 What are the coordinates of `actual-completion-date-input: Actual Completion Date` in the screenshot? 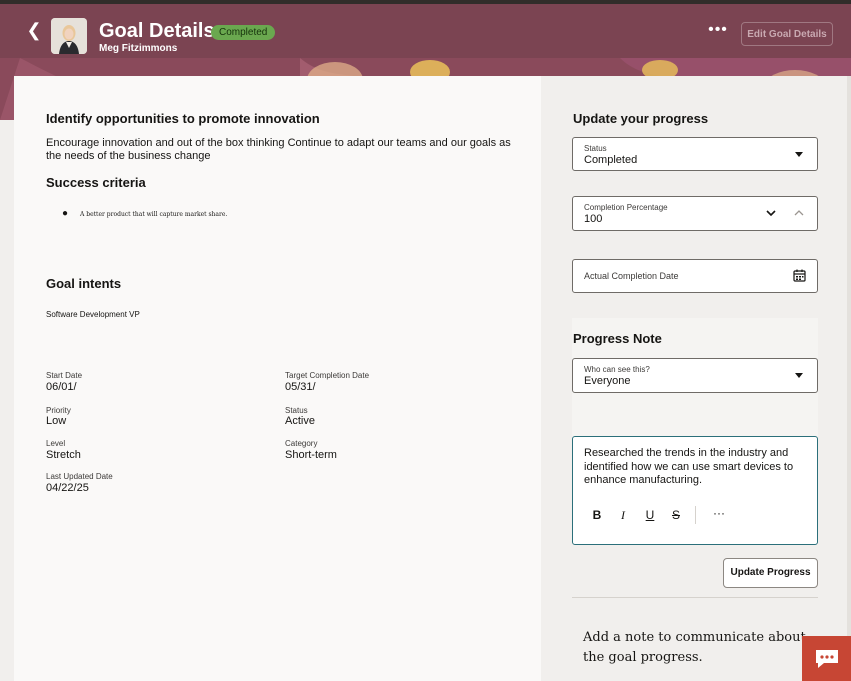 It's located at (695, 276).